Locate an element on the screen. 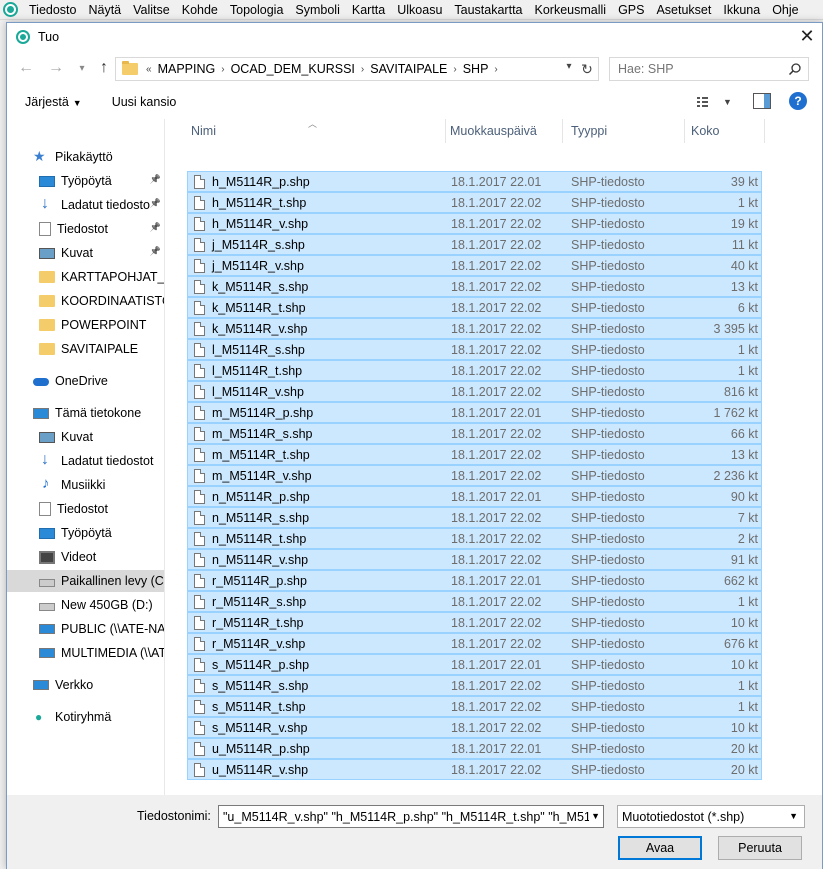 The image size is (823, 869). menu-item-2: Valitse is located at coordinates (151, 10).